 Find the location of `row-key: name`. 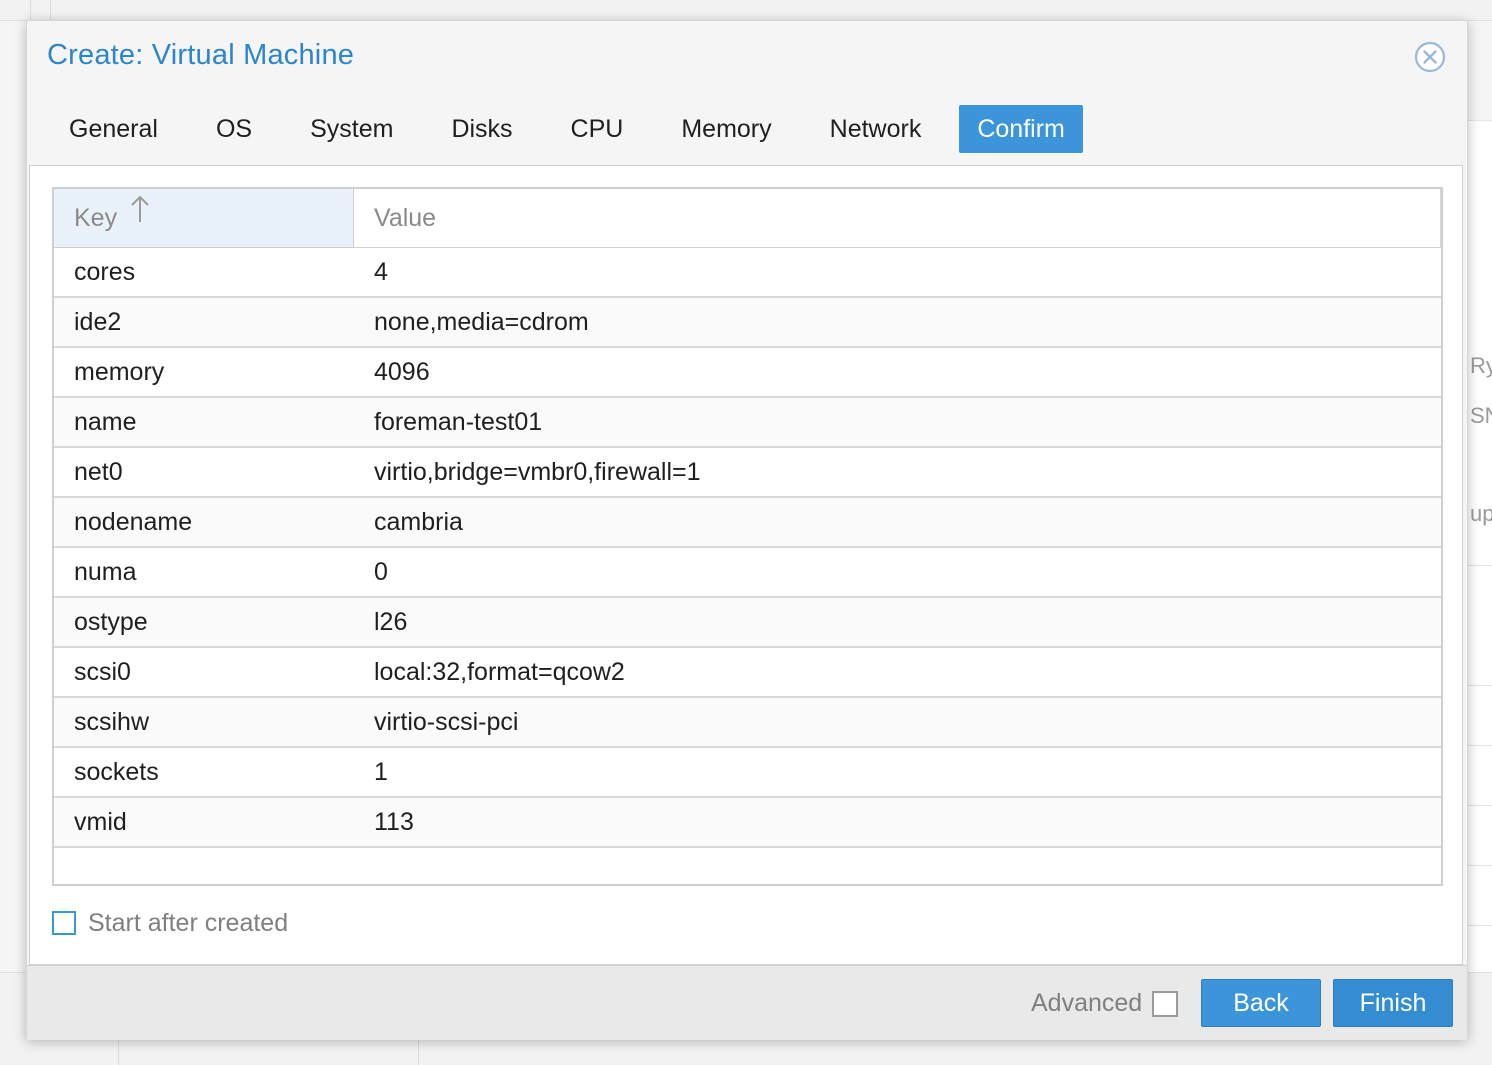

row-key: name is located at coordinates (105, 422).